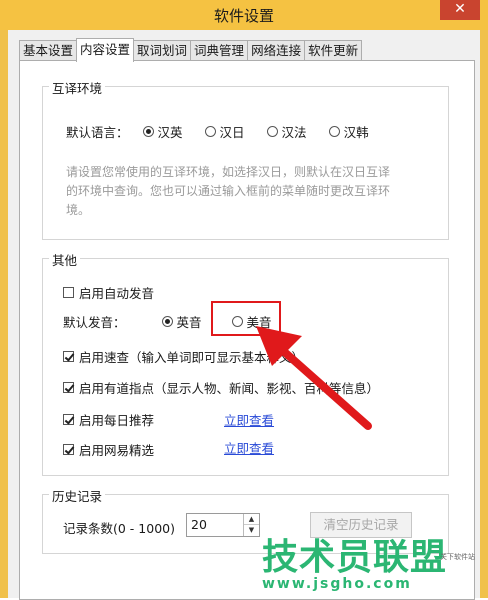 The image size is (488, 600). I want to click on history-count-label: 记录条数(0 - 1000), so click(119, 528).